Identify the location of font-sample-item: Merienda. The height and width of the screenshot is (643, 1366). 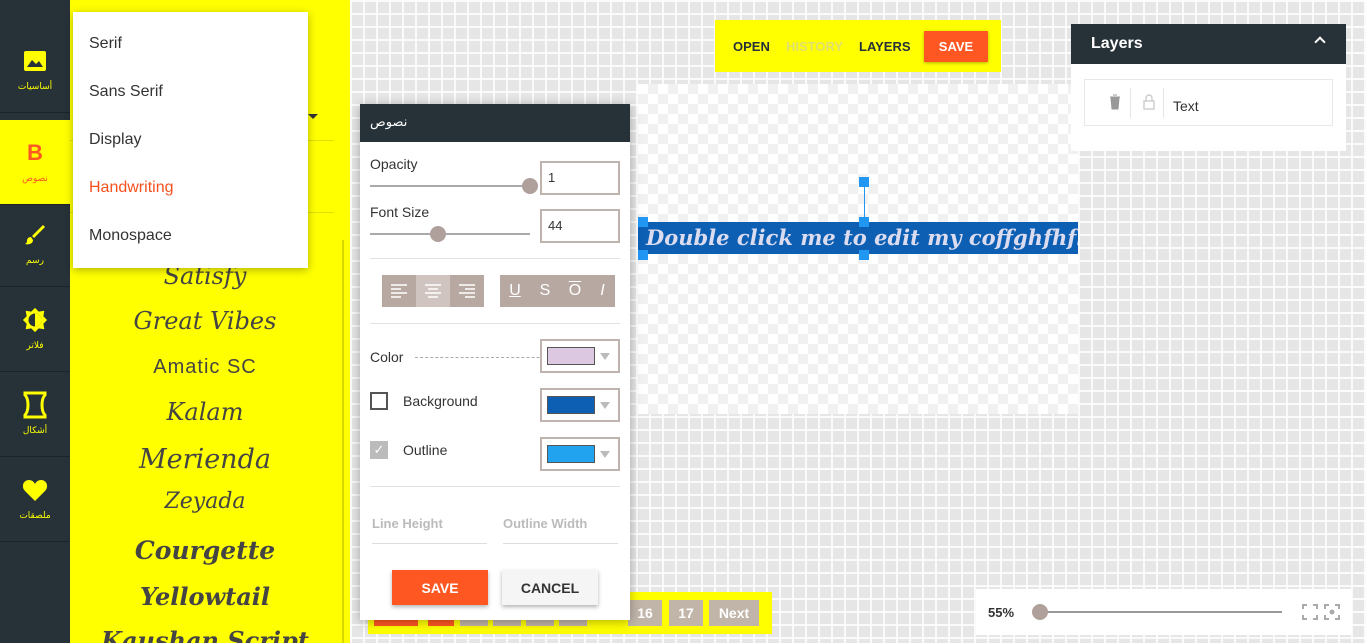
(205, 459).